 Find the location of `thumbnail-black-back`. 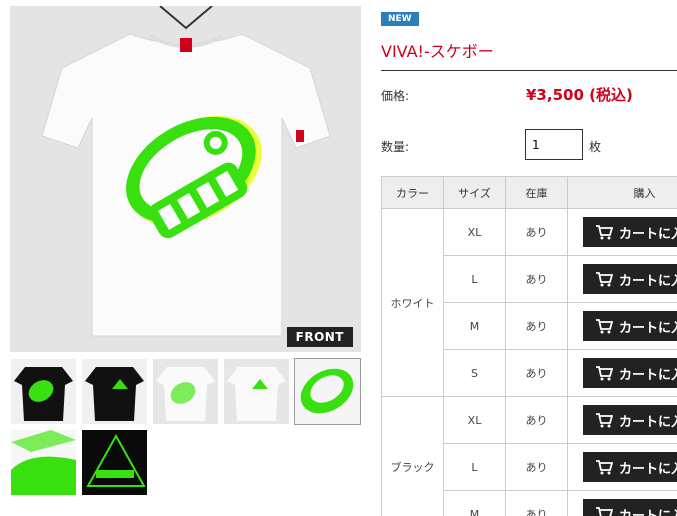

thumbnail-black-back is located at coordinates (114, 391).